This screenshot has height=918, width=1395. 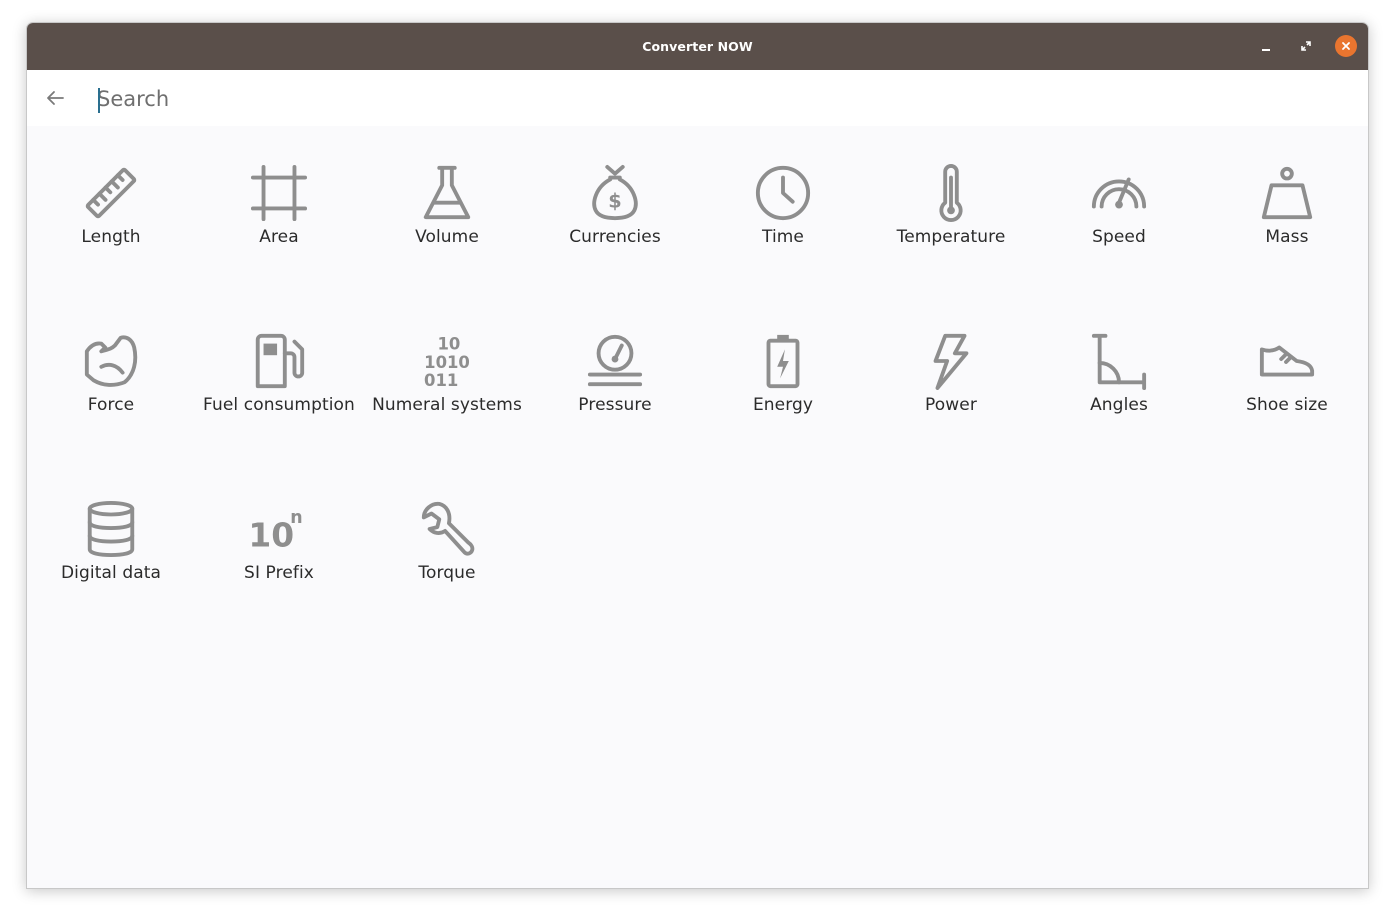 I want to click on svg-text: n, so click(x=296, y=518).